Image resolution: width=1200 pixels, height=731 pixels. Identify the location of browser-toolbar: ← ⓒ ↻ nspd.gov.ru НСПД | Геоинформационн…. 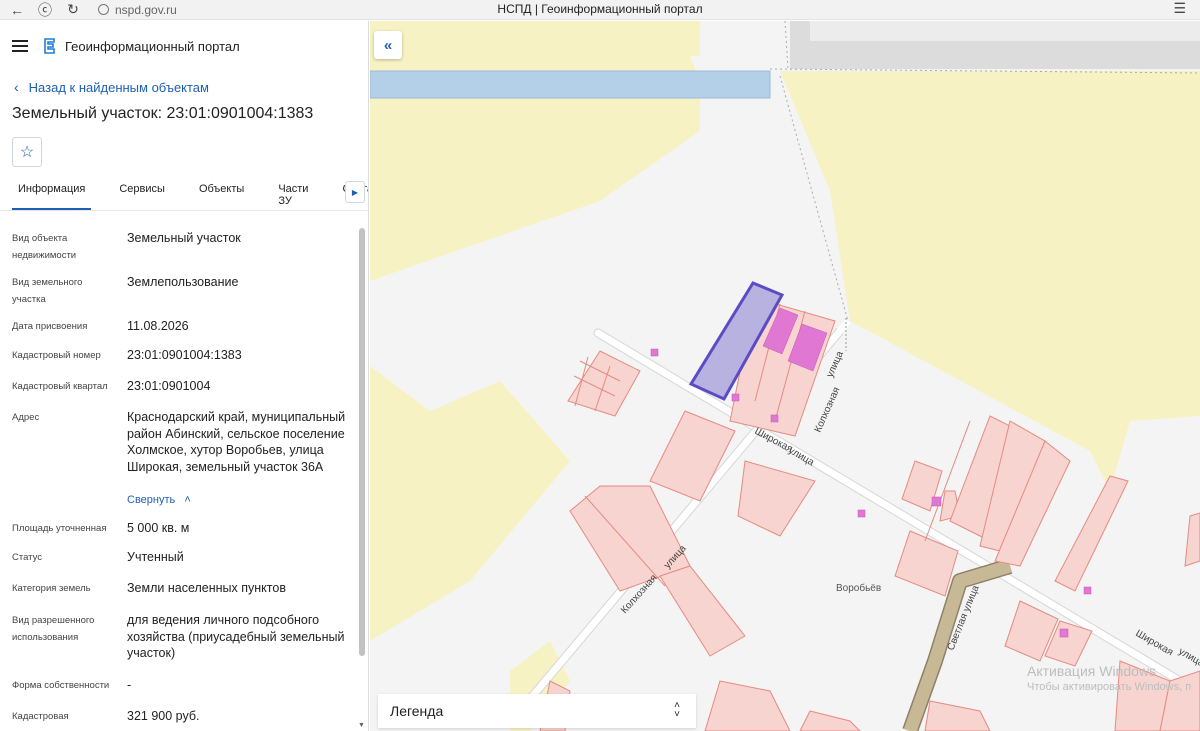
(600, 10).